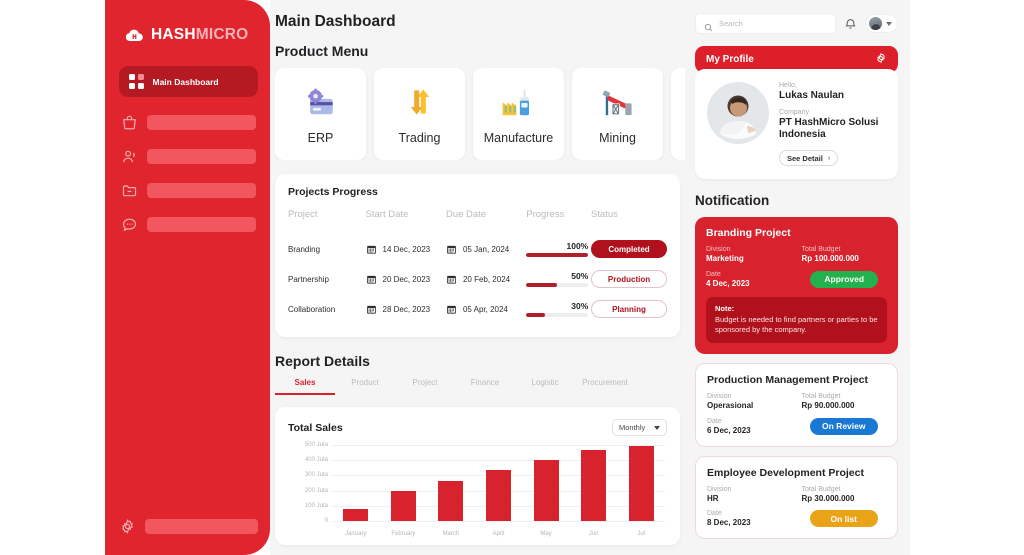 This screenshot has height=555, width=1024. What do you see at coordinates (305, 386) in the screenshot?
I see `tab-sales: Sales` at bounding box center [305, 386].